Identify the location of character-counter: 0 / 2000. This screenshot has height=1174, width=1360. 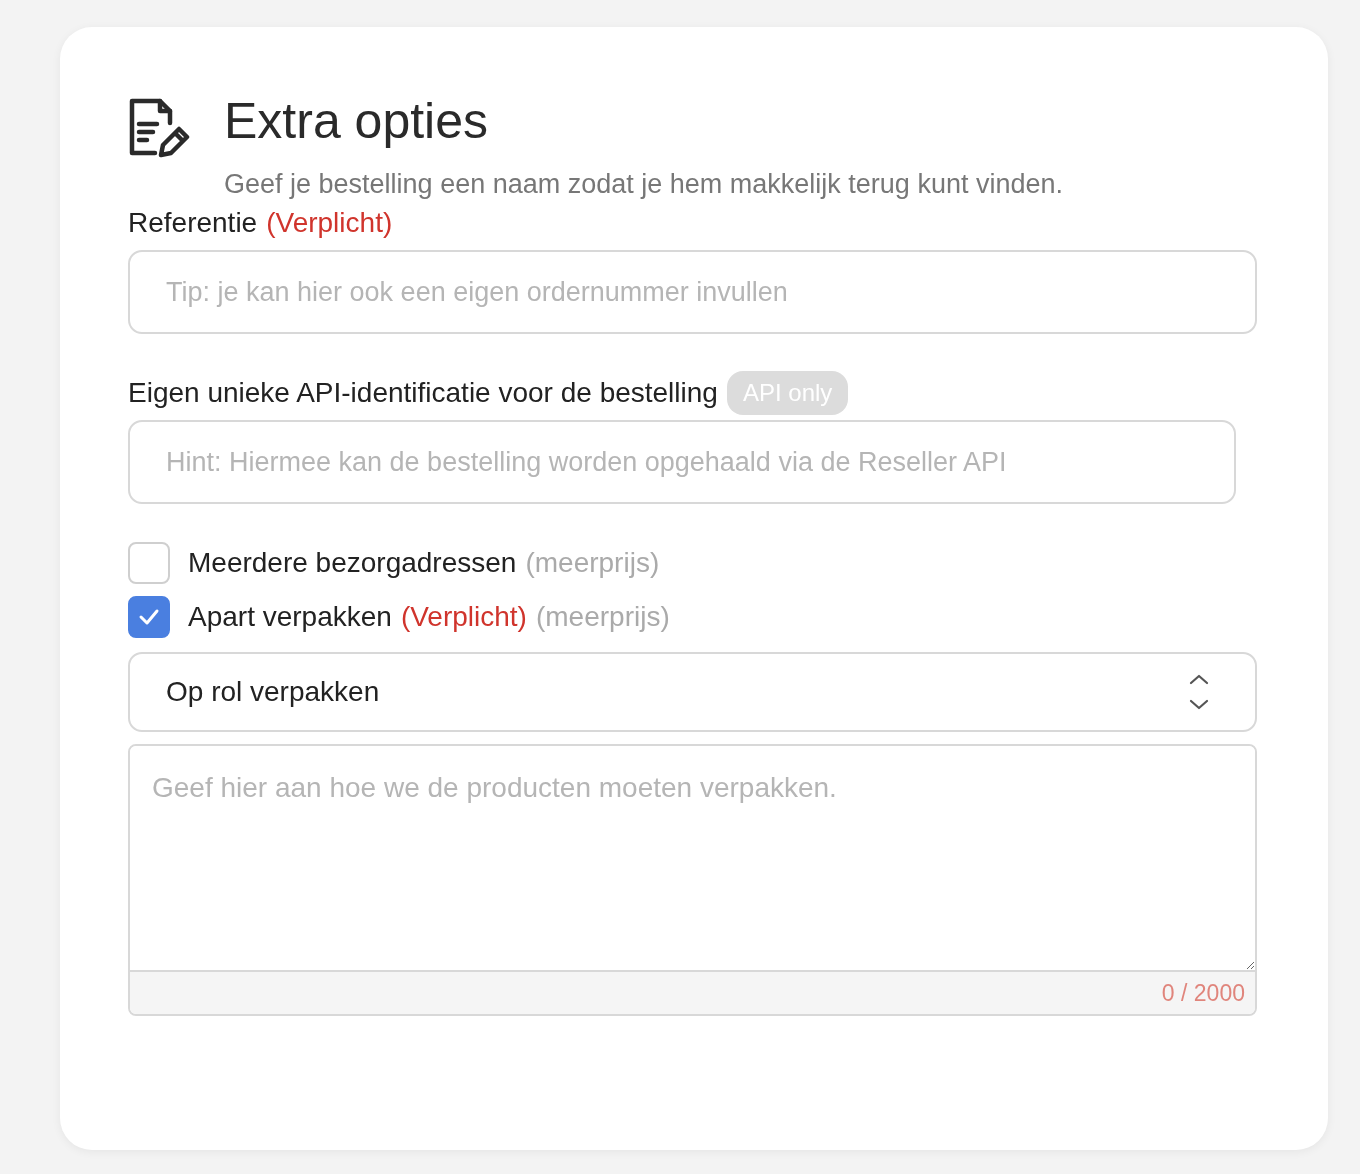
(1203, 993).